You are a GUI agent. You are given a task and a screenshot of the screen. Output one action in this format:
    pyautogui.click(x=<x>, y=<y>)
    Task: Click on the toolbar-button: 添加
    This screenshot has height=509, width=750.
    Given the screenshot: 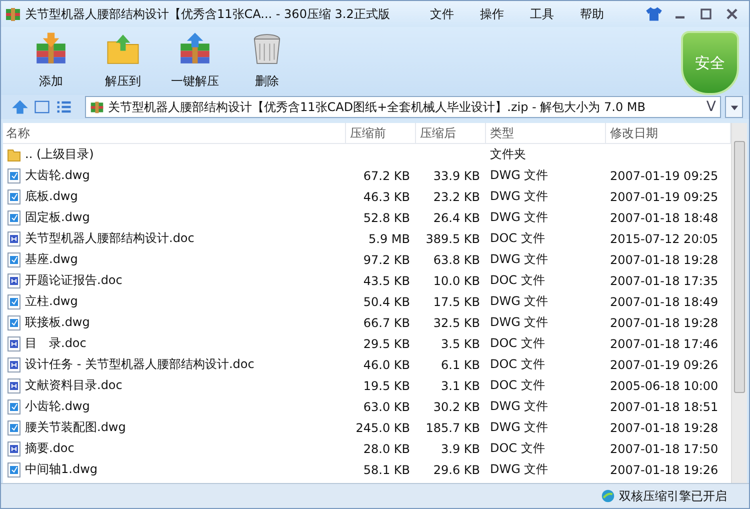 What is the action you would take?
    pyautogui.click(x=51, y=60)
    